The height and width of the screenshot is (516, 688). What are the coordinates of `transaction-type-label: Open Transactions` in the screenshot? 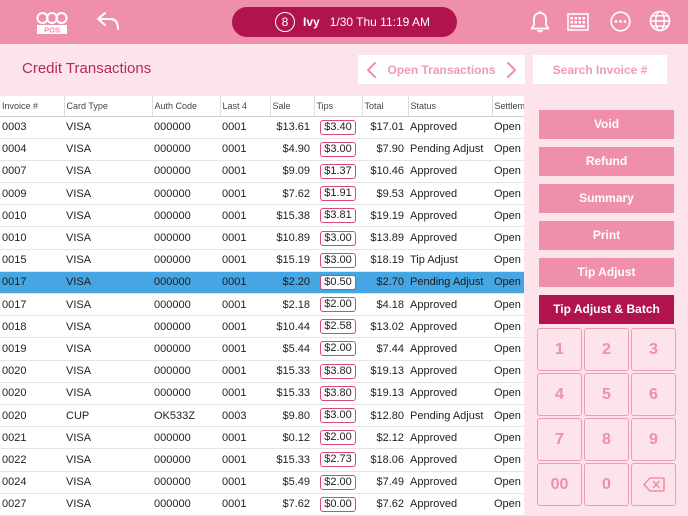 It's located at (441, 69).